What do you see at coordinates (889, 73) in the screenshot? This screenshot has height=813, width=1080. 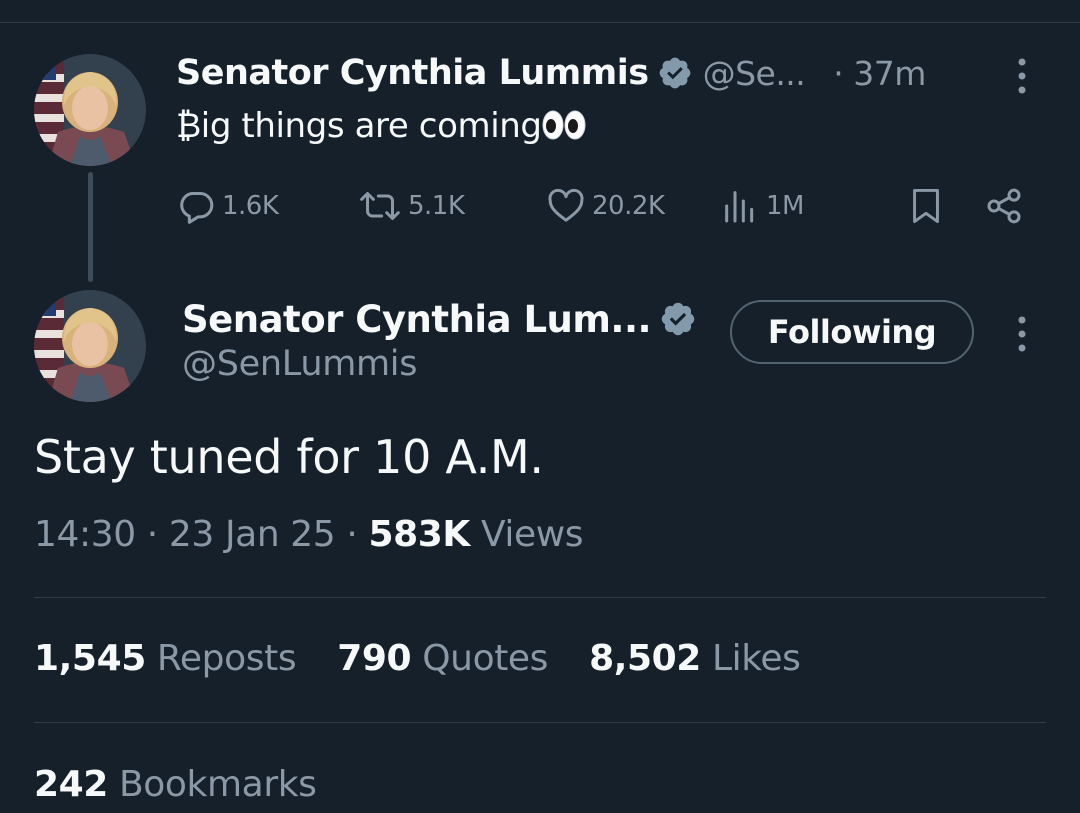 I see `time-value: 37m` at bounding box center [889, 73].